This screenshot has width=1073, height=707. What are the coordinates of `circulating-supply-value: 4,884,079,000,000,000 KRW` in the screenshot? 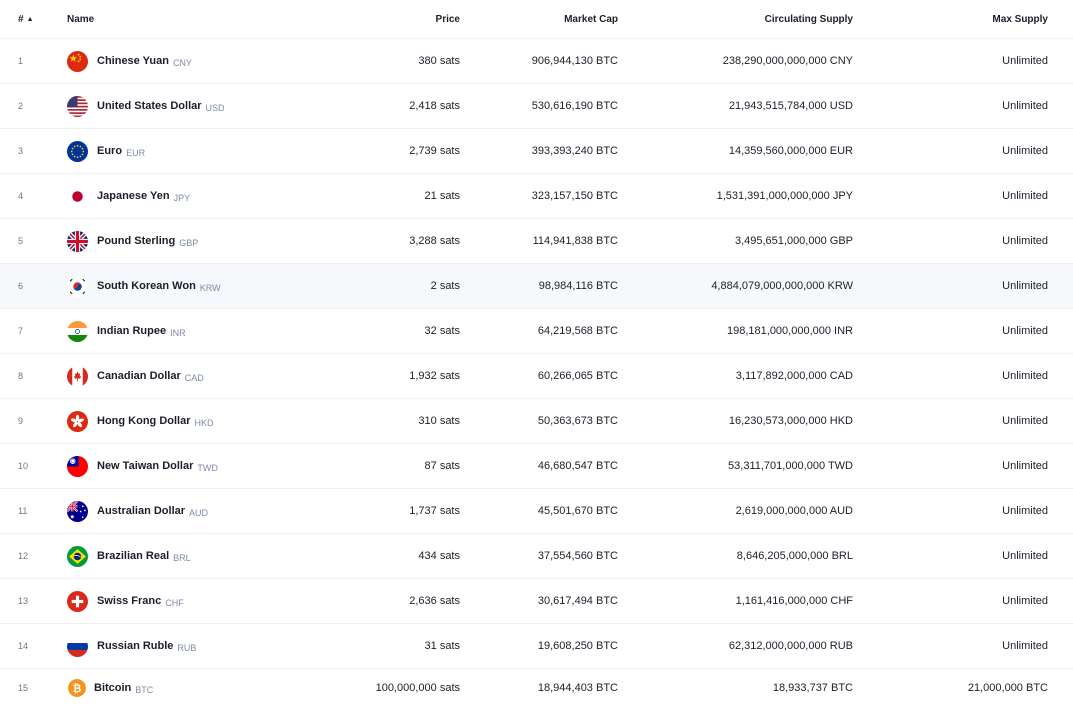 It's located at (782, 286).